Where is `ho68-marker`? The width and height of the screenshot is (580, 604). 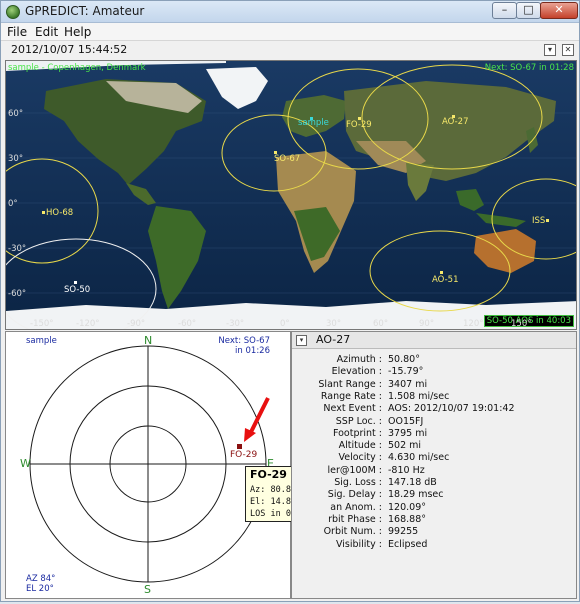 ho68-marker is located at coordinates (43, 212).